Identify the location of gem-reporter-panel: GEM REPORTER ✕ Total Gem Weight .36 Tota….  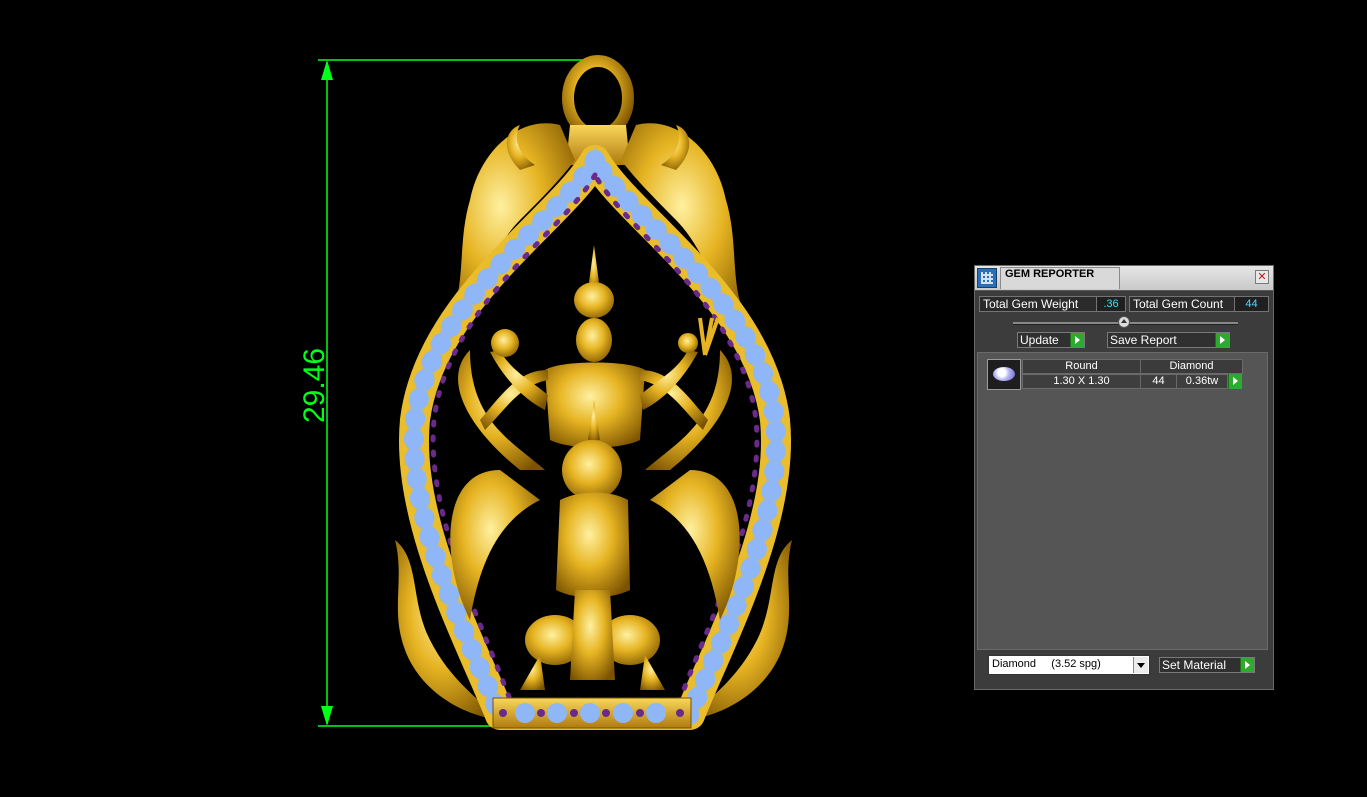
(1124, 477).